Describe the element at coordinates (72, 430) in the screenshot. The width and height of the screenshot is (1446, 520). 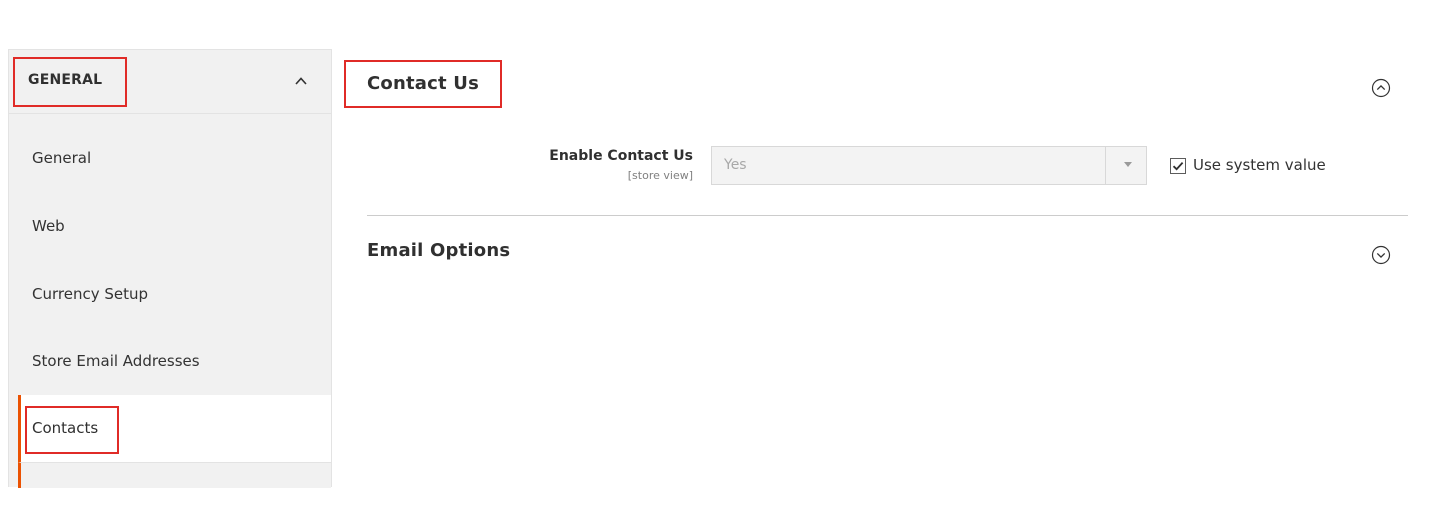
I see `highlight-box-contacts` at that location.